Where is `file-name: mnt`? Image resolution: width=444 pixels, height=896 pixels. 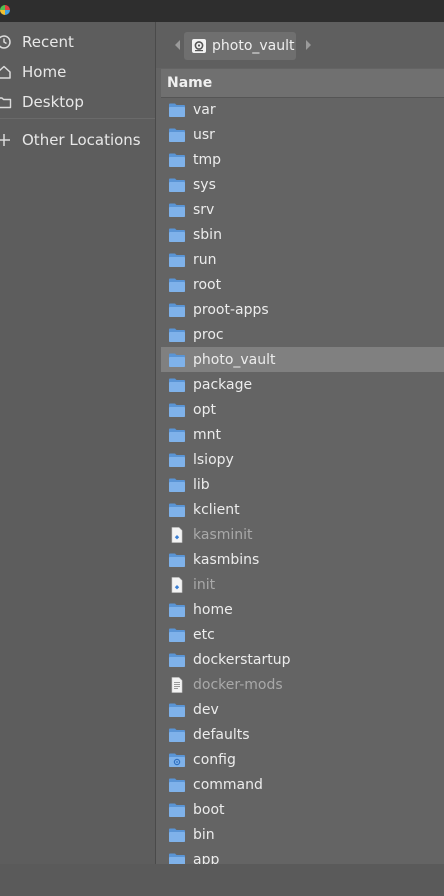
file-name: mnt is located at coordinates (207, 434).